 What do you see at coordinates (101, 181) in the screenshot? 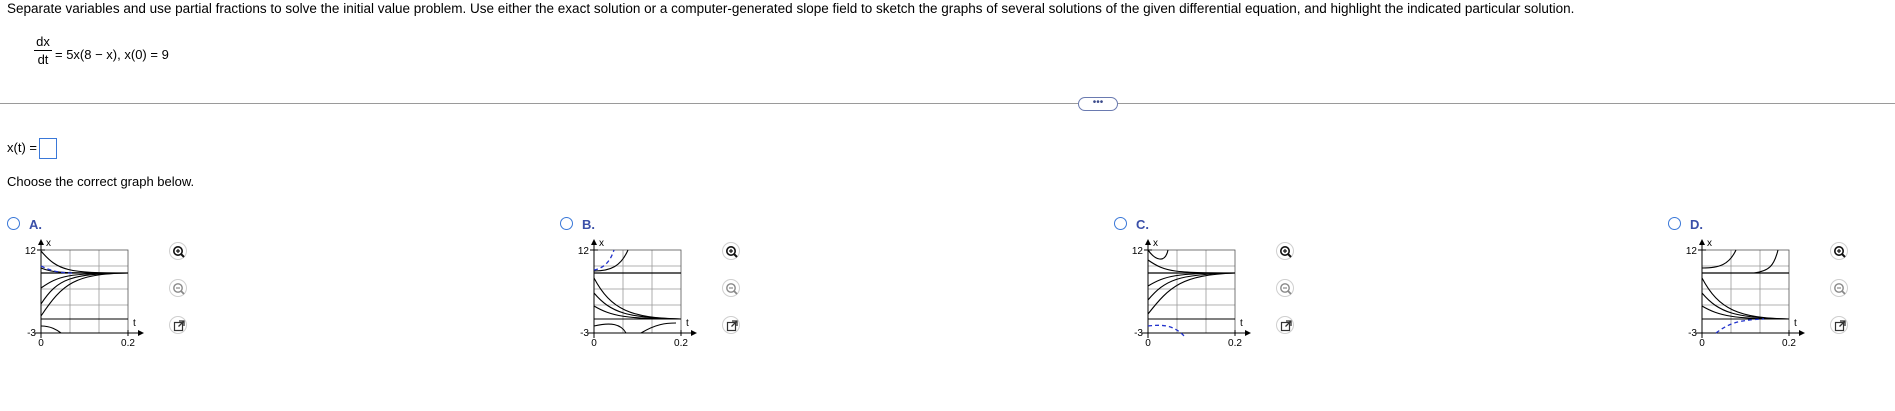
I see `choose-instruction: Choose the correct graph below.` at bounding box center [101, 181].